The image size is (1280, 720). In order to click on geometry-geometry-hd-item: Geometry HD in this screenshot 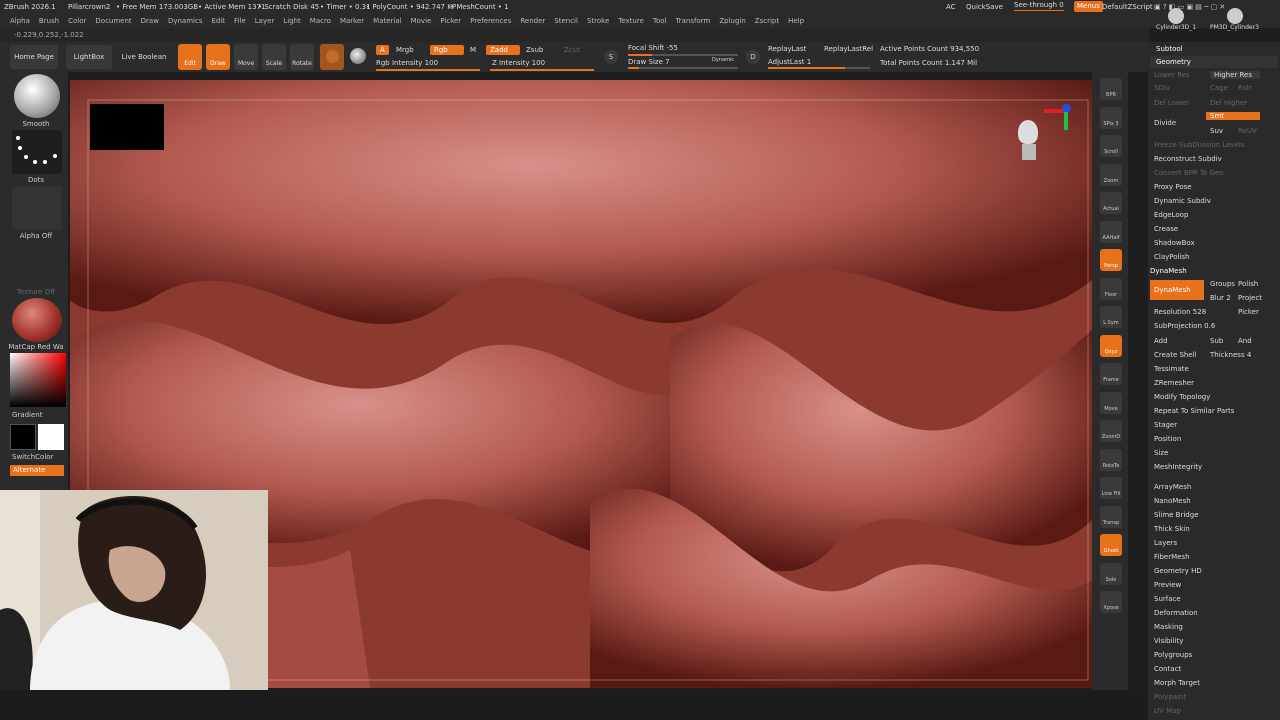, I will do `click(1178, 571)`.